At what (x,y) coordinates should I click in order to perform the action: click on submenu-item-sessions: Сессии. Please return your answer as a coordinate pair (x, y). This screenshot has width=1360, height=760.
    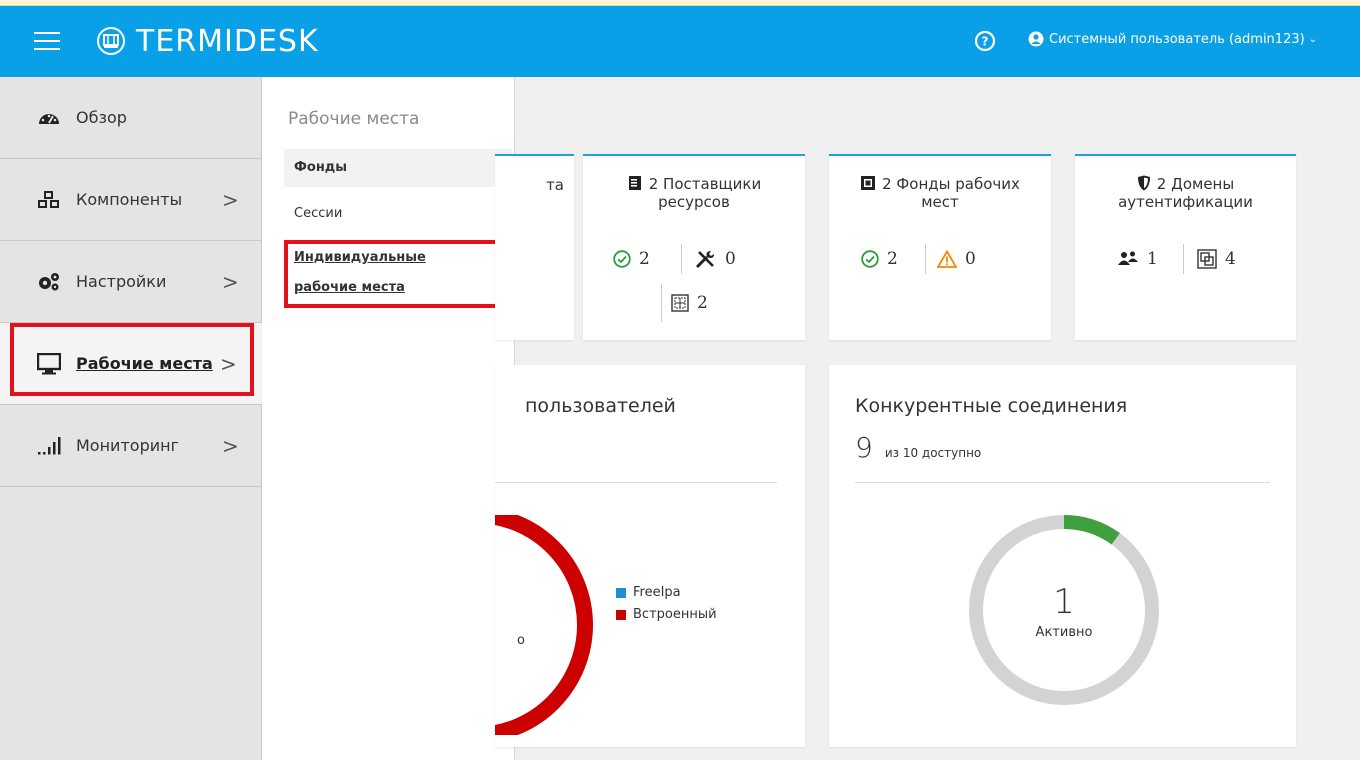
    Looking at the image, I should click on (398, 214).